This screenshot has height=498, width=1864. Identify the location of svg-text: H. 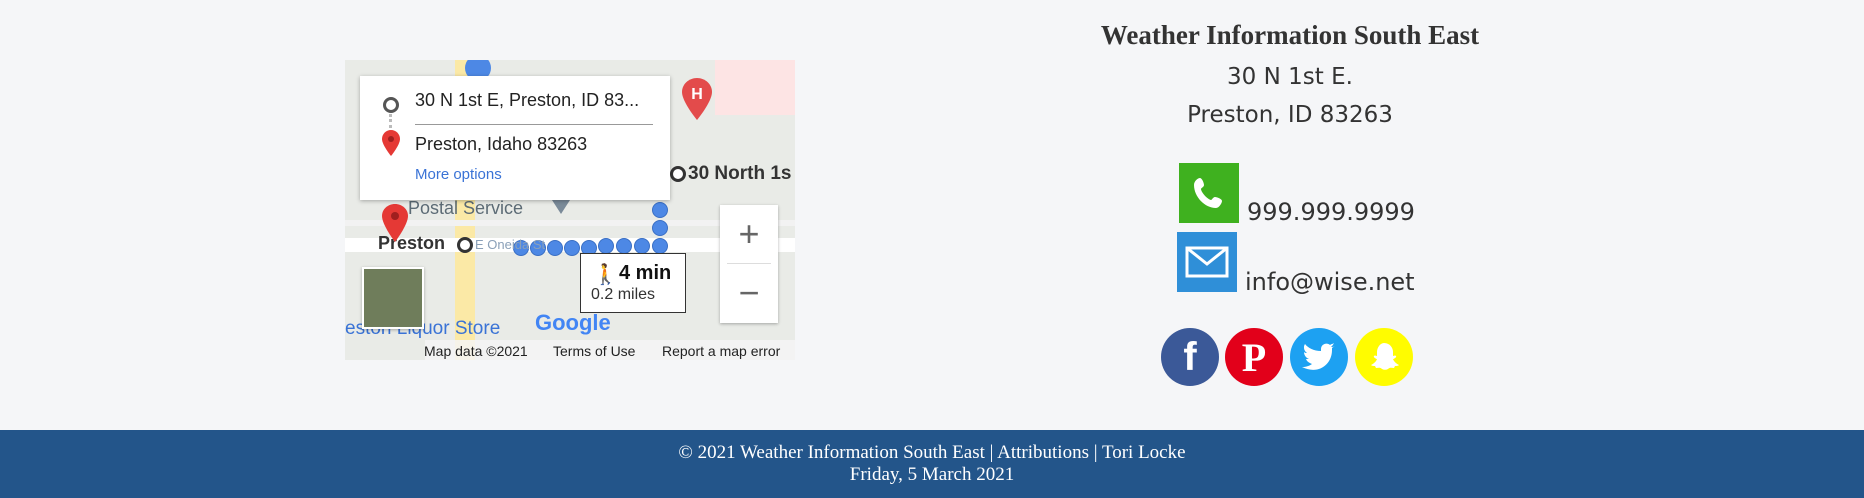
(697, 94).